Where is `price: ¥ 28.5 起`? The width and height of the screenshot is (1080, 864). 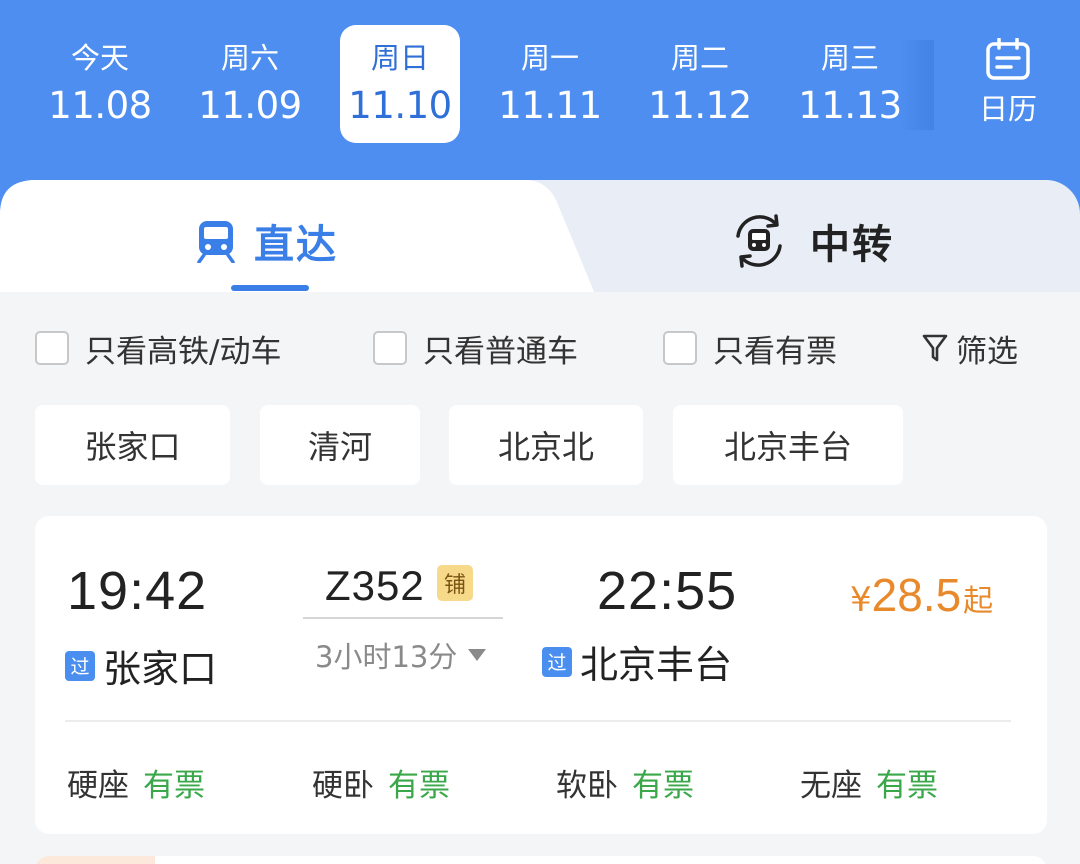
price: ¥ 28.5 起 is located at coordinates (921, 595).